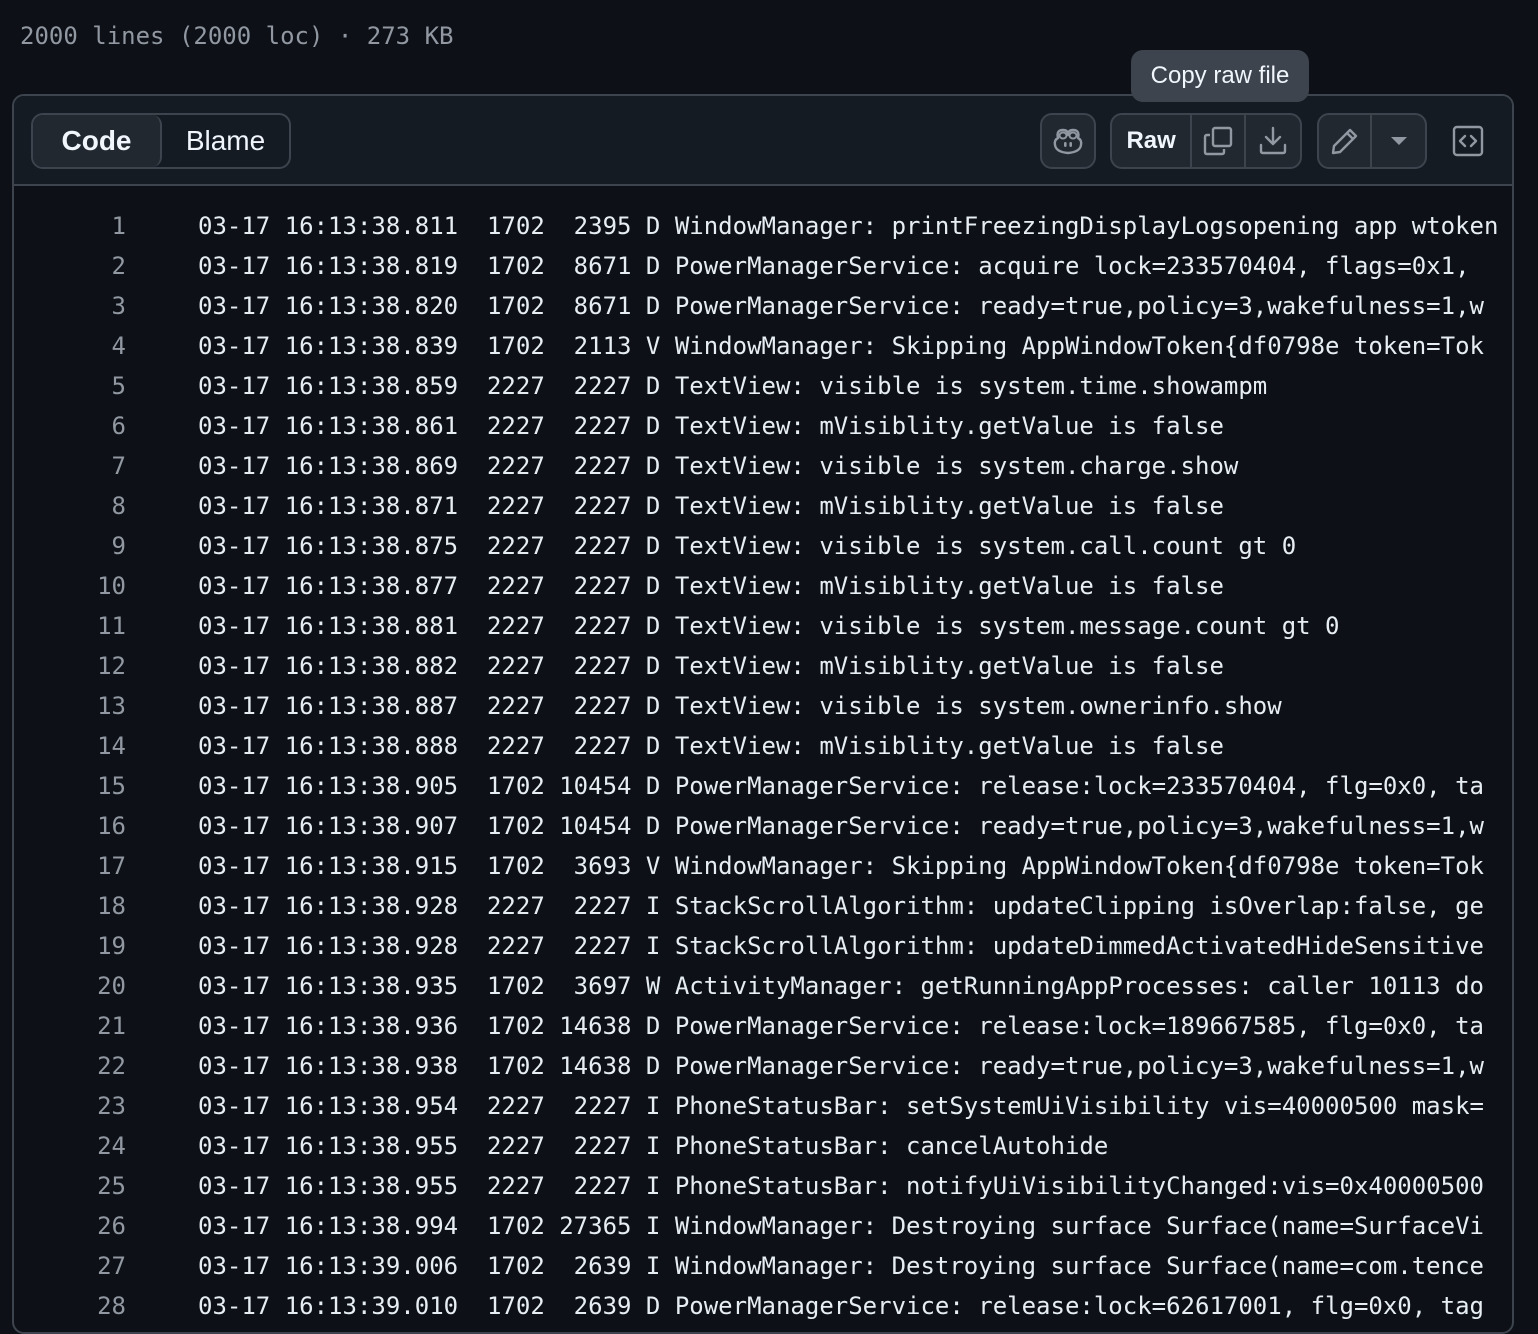  I want to click on line-number: 16, so click(70, 826).